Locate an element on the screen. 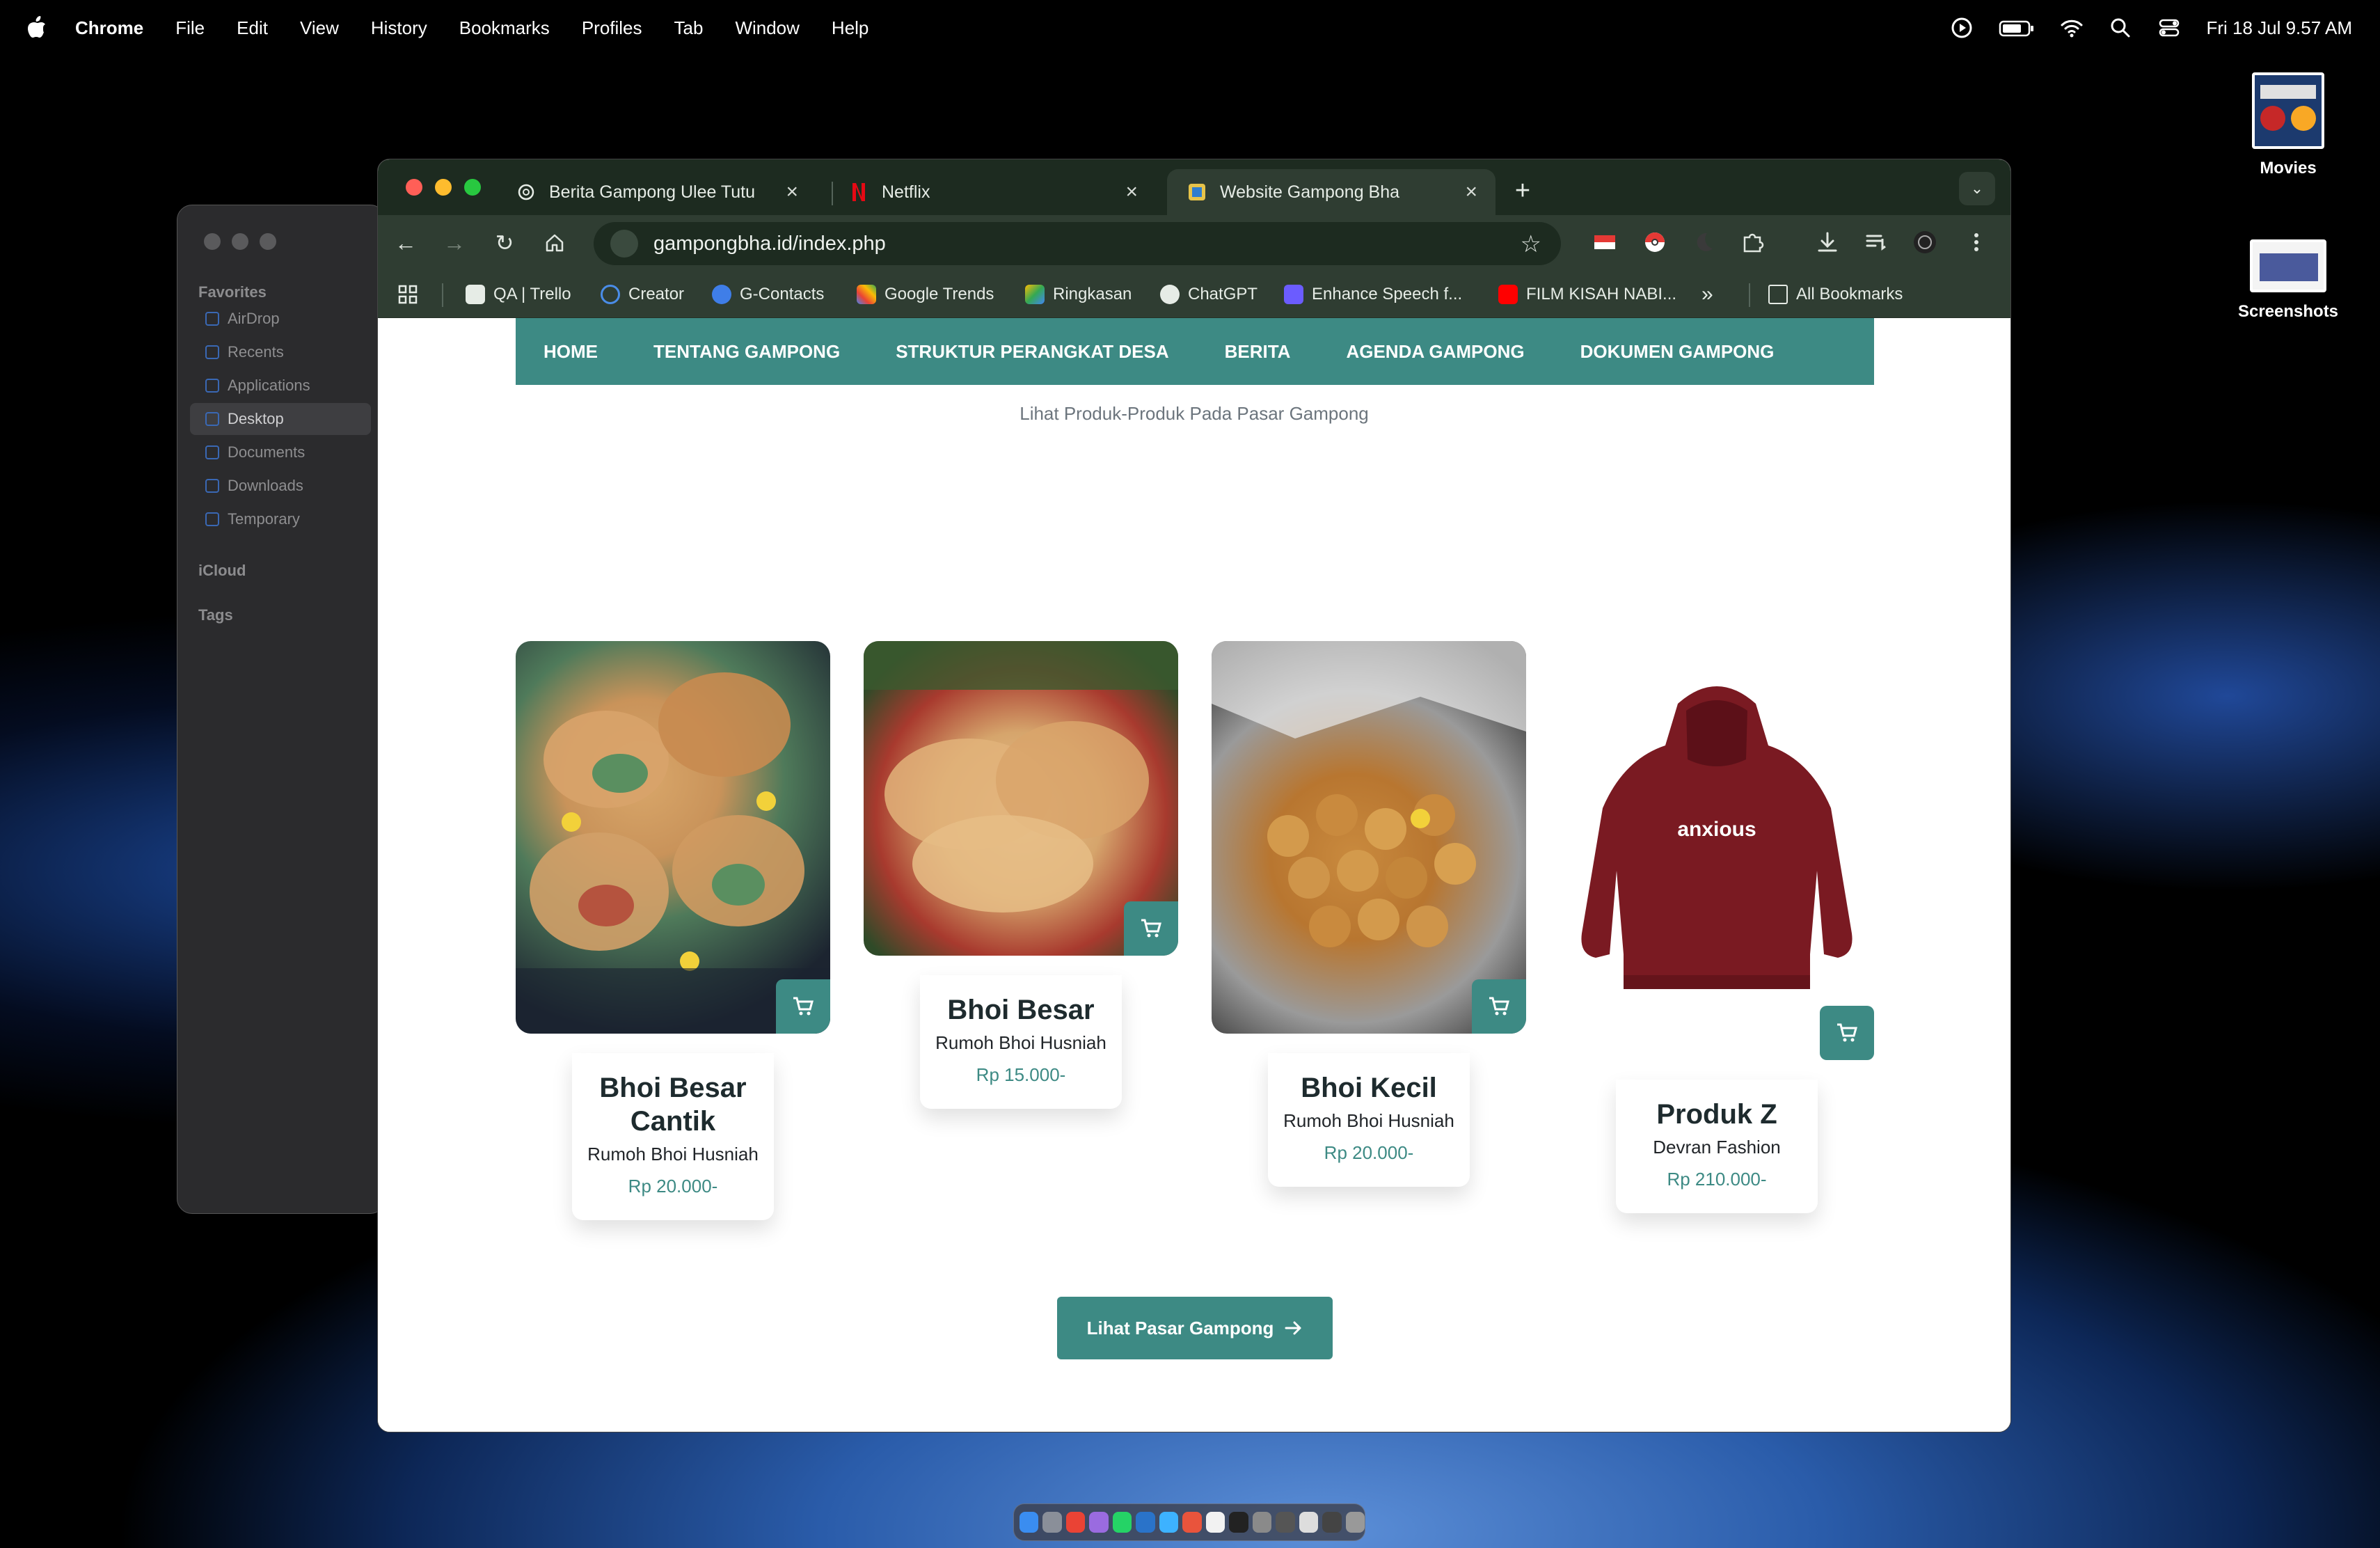  bookmark-ringkasan: Ringkasan is located at coordinates (1078, 294).